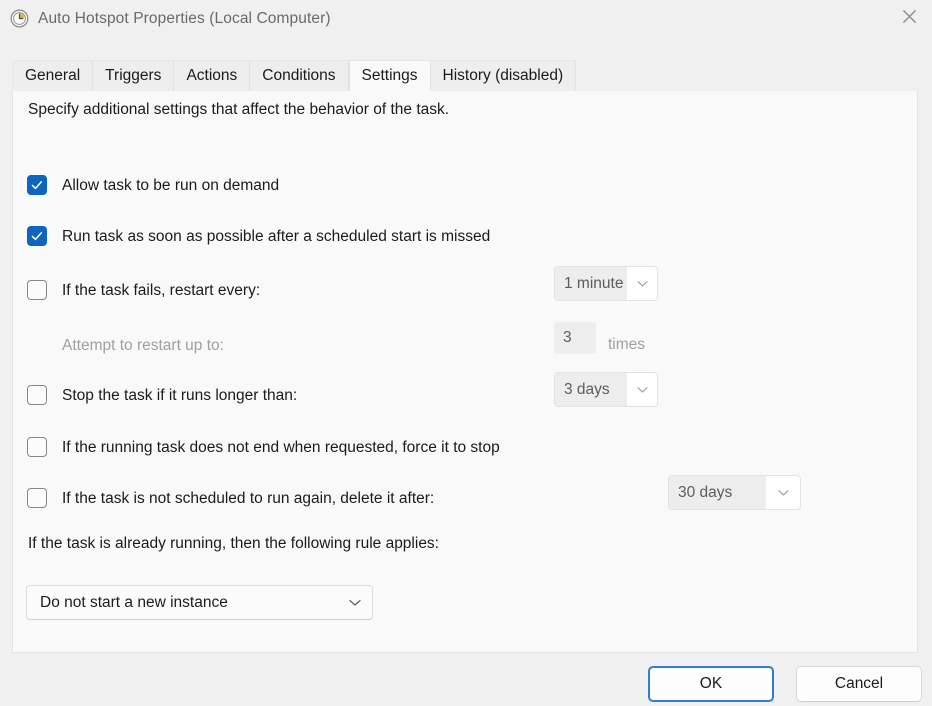 The width and height of the screenshot is (932, 706). I want to click on combo-delete-after: 30 days, so click(734, 492).